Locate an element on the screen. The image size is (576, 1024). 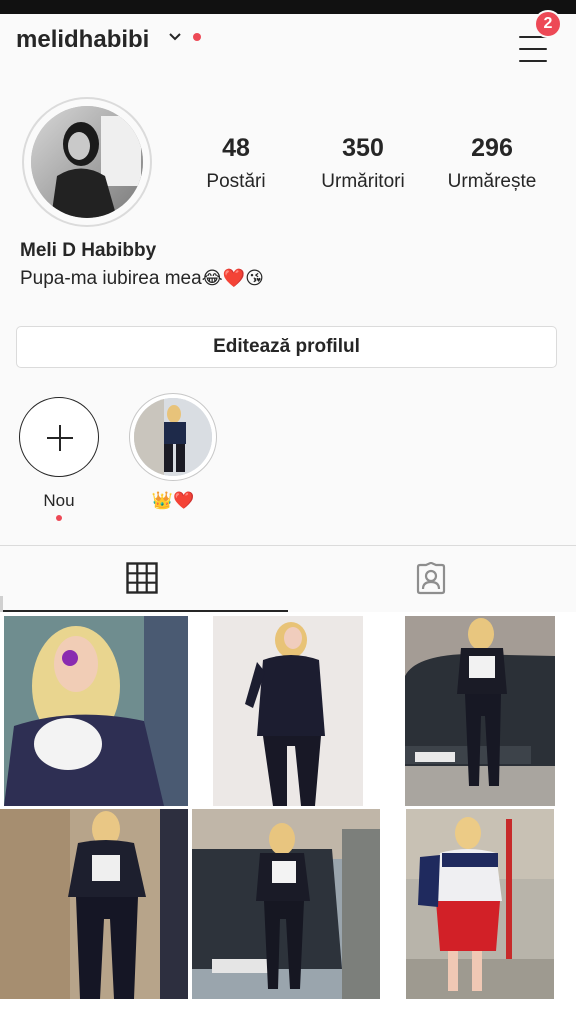
username-switcher: melidhabibi is located at coordinates (82, 40).